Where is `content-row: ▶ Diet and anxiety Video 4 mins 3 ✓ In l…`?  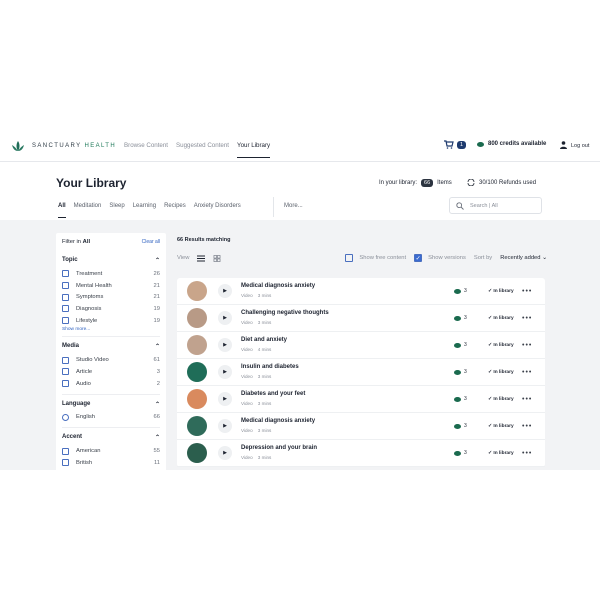 content-row: ▶ Diet and anxiety Video 4 mins 3 ✓ In l… is located at coordinates (361, 345).